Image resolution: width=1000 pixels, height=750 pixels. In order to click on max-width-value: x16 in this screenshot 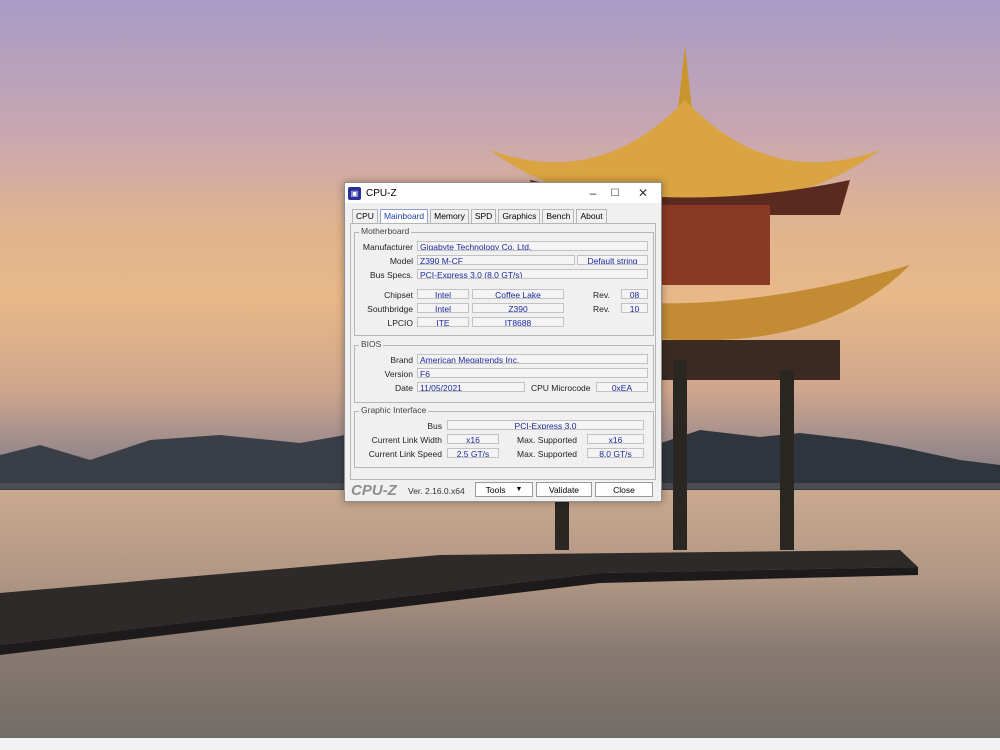, I will do `click(615, 439)`.